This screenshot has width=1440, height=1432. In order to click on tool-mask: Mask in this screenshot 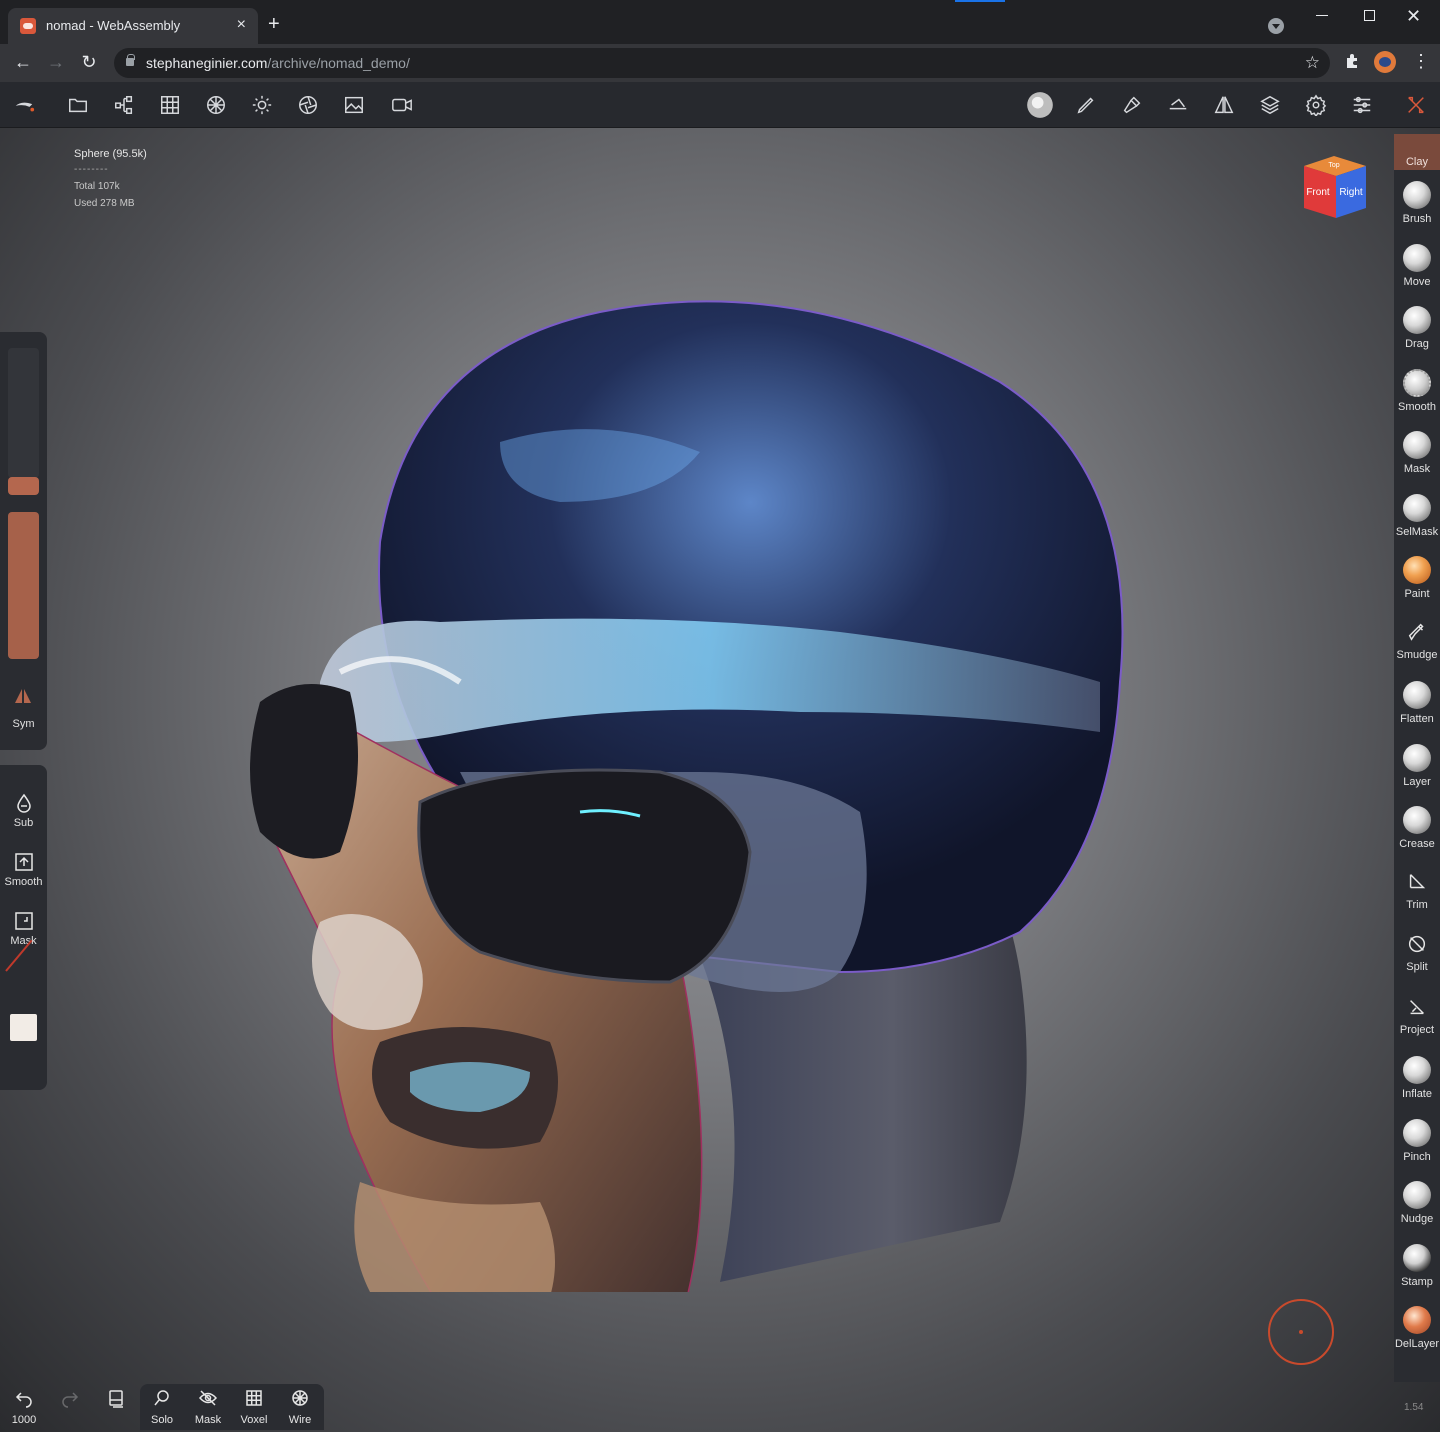, I will do `click(1417, 453)`.